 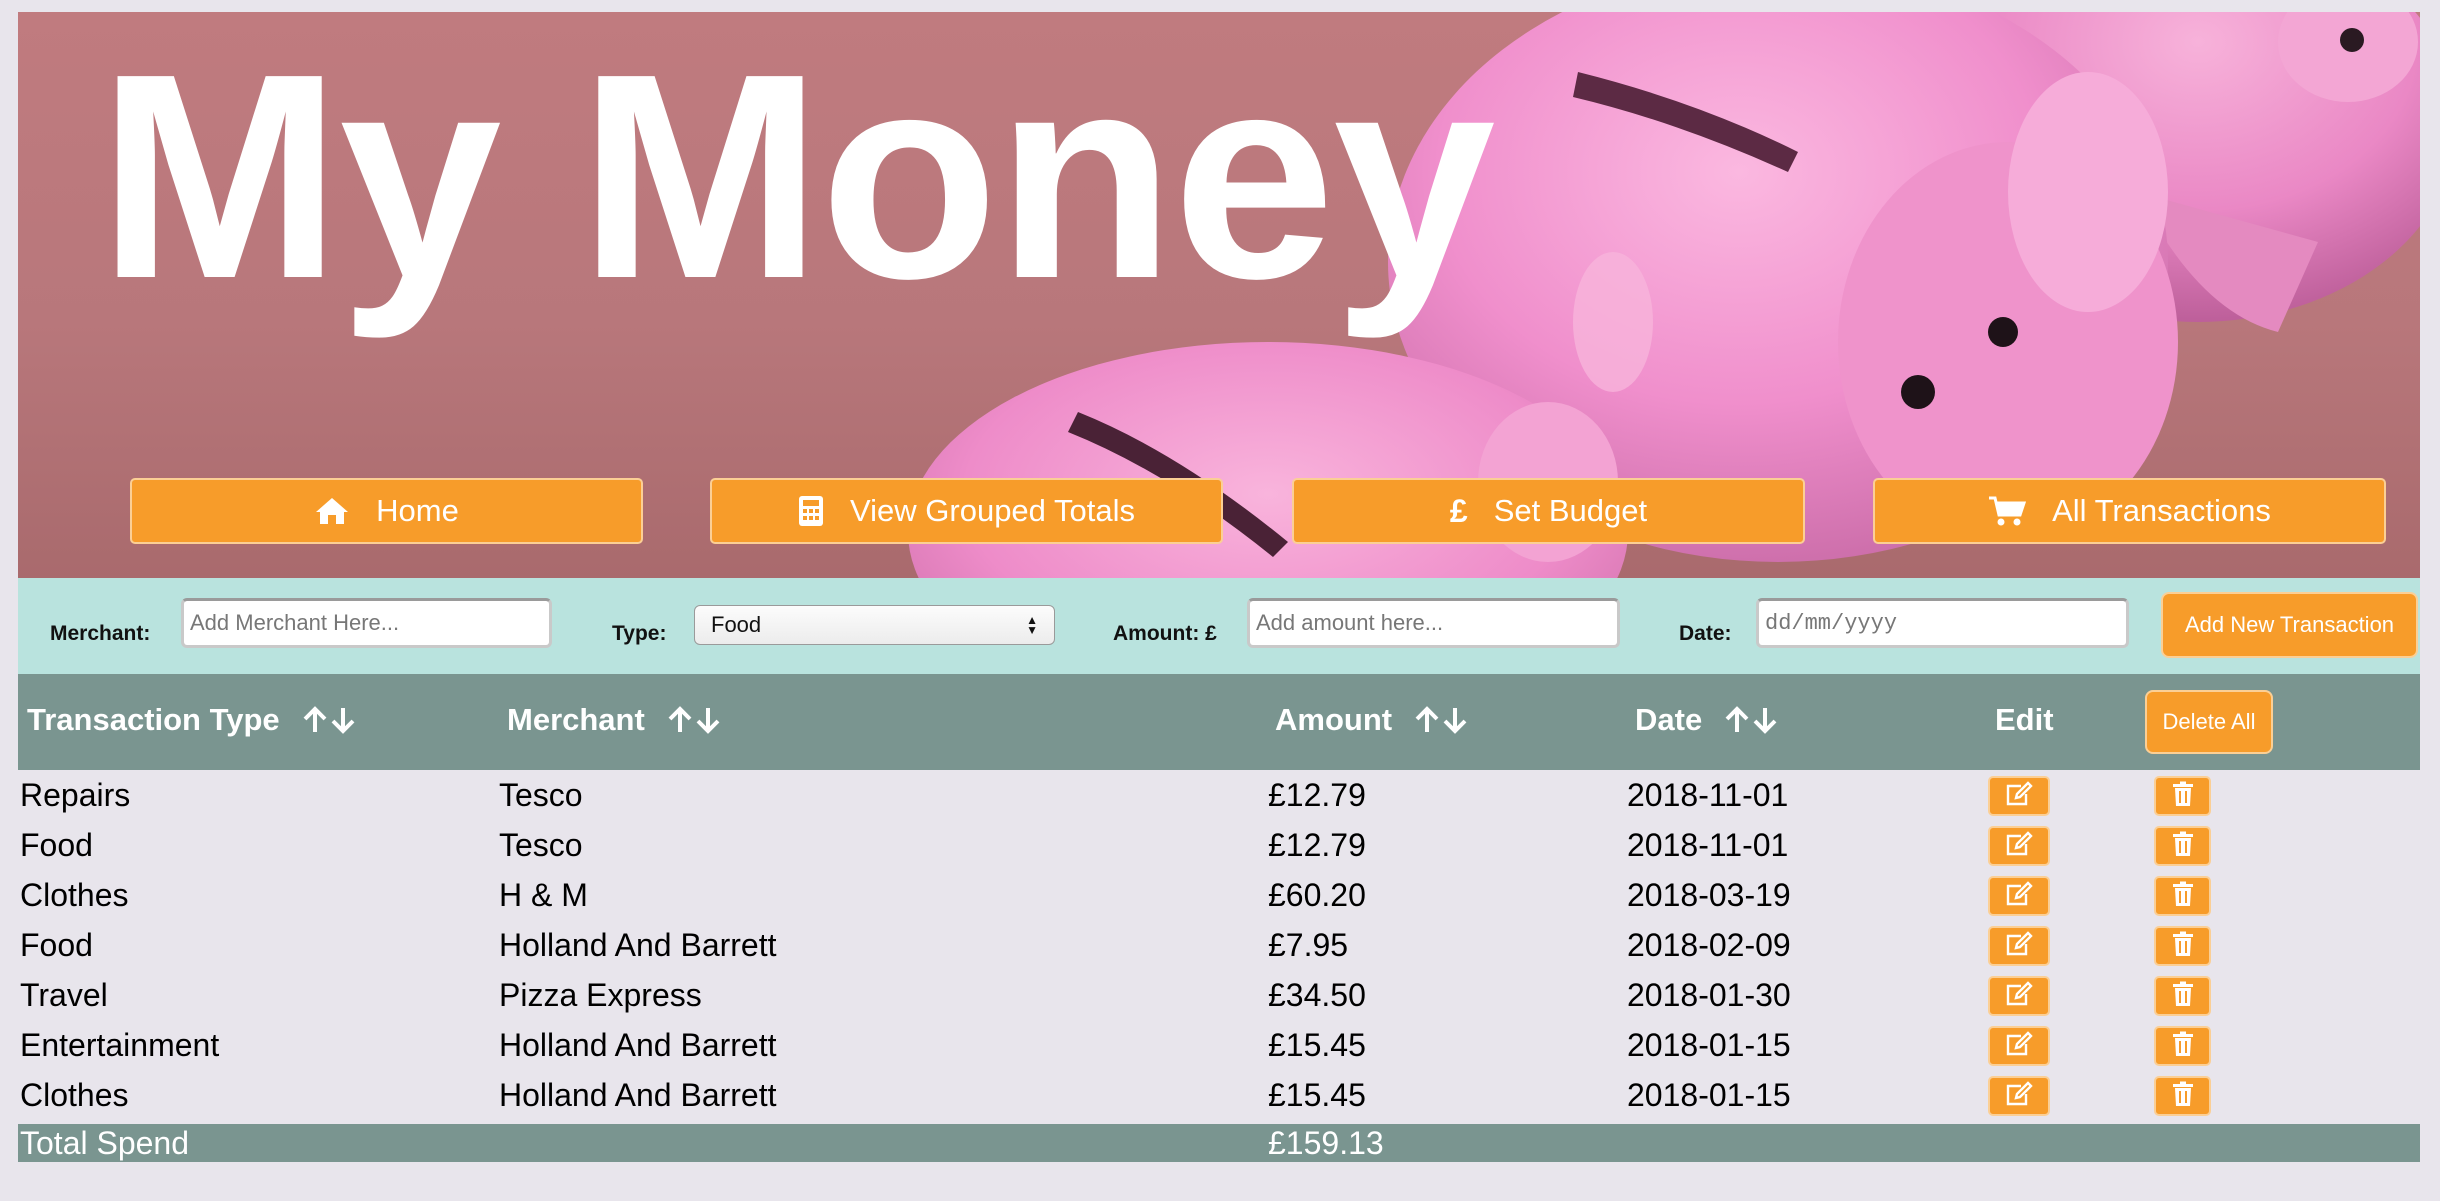 What do you see at coordinates (1706, 720) in the screenshot?
I see `col-date: Date` at bounding box center [1706, 720].